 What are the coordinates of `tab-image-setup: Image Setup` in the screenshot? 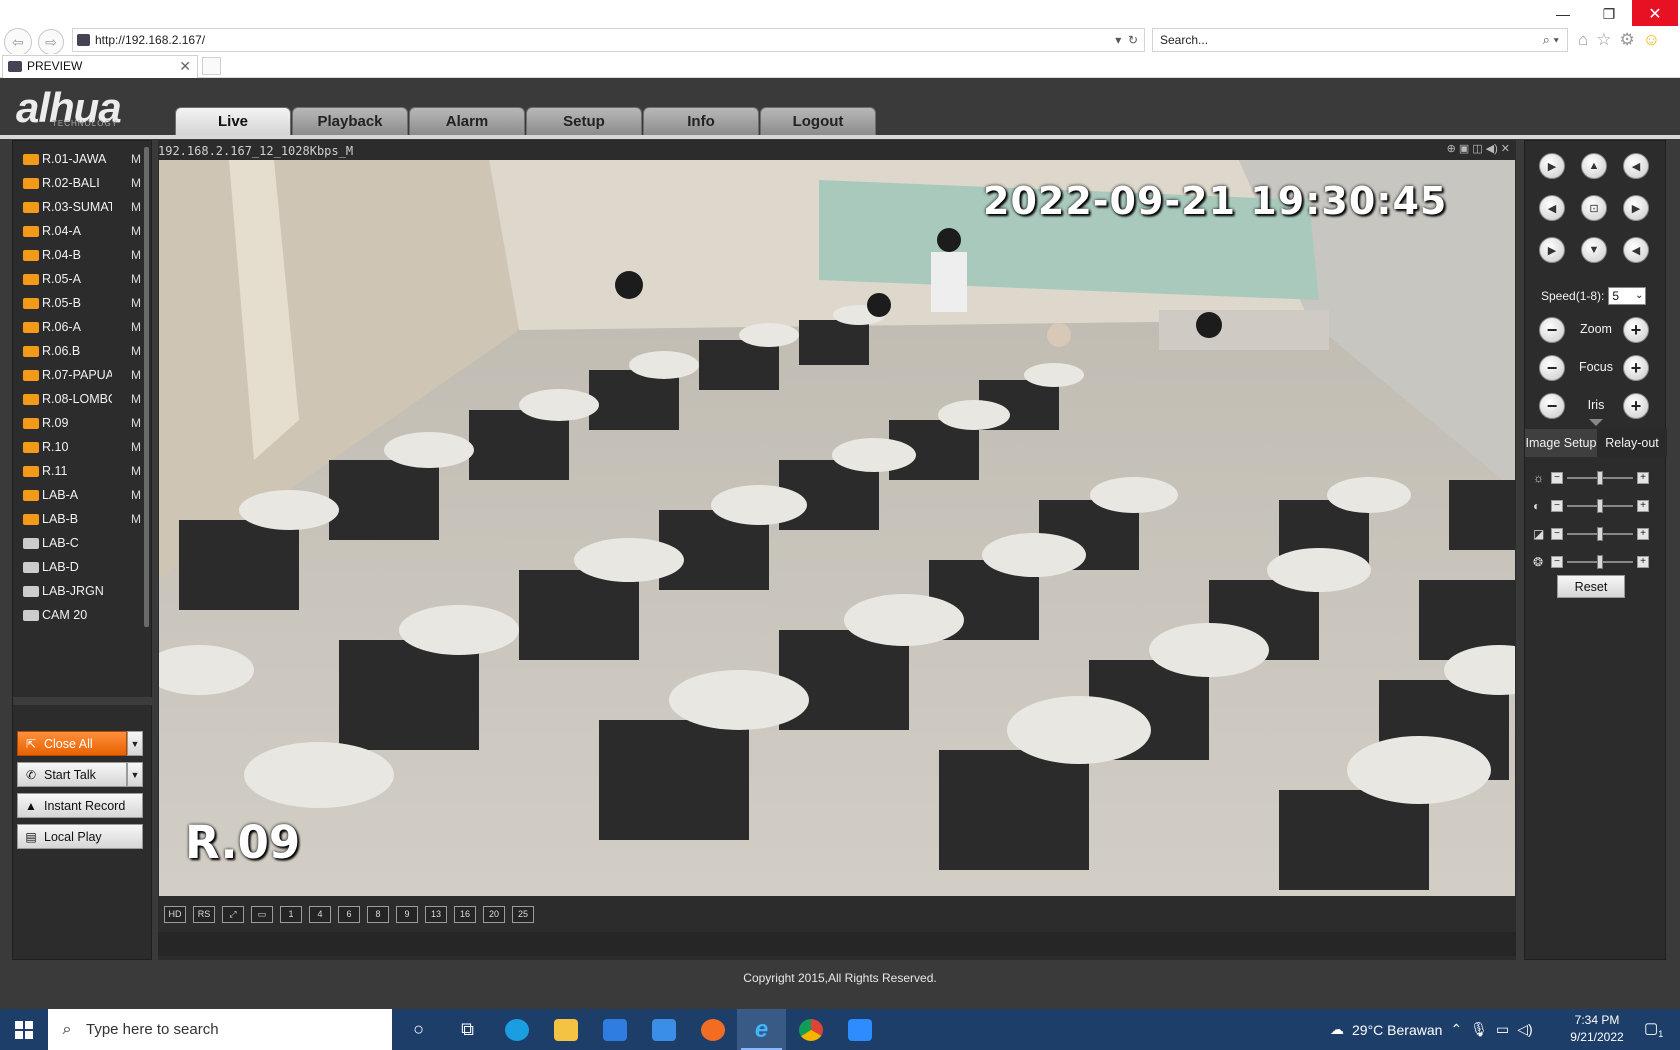 It's located at (1561, 443).